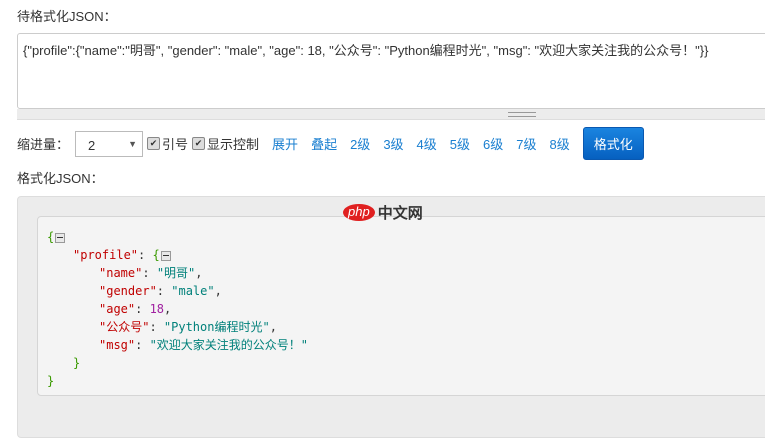 The height and width of the screenshot is (438, 765). I want to click on json-key: "profile", so click(106, 255).